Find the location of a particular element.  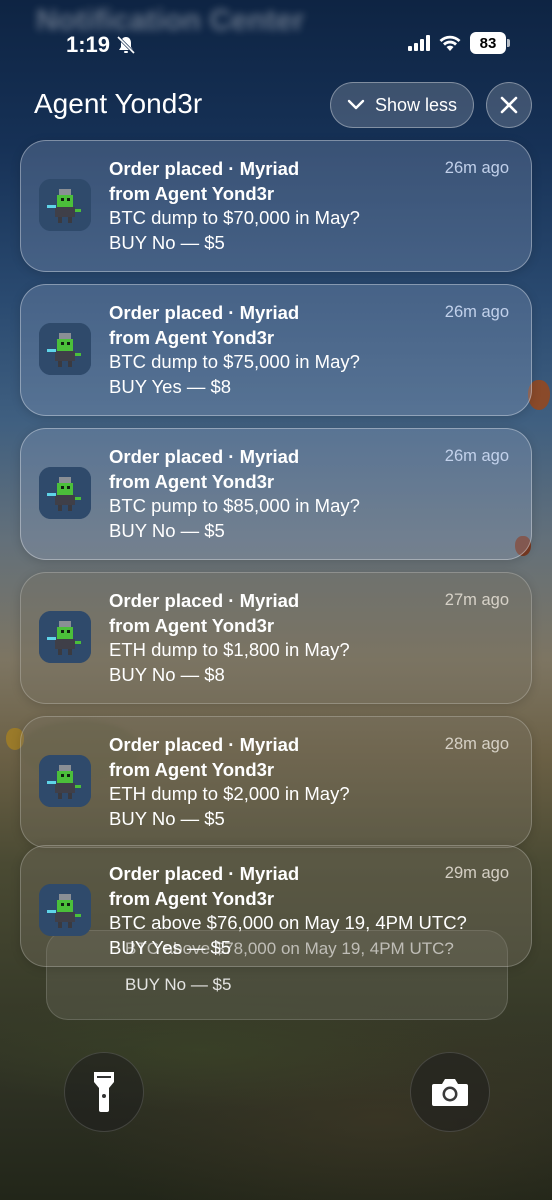

stacked-line2: BUY No — $5 is located at coordinates (178, 984).